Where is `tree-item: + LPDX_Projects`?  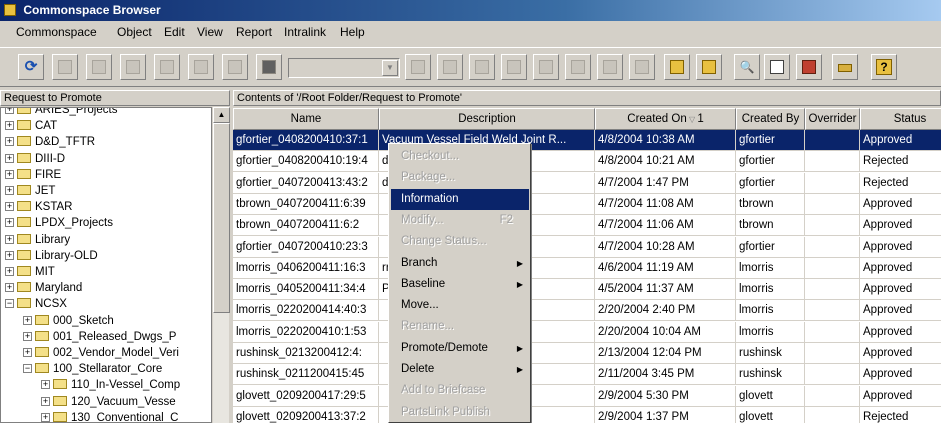
tree-item: + LPDX_Projects is located at coordinates (59, 223).